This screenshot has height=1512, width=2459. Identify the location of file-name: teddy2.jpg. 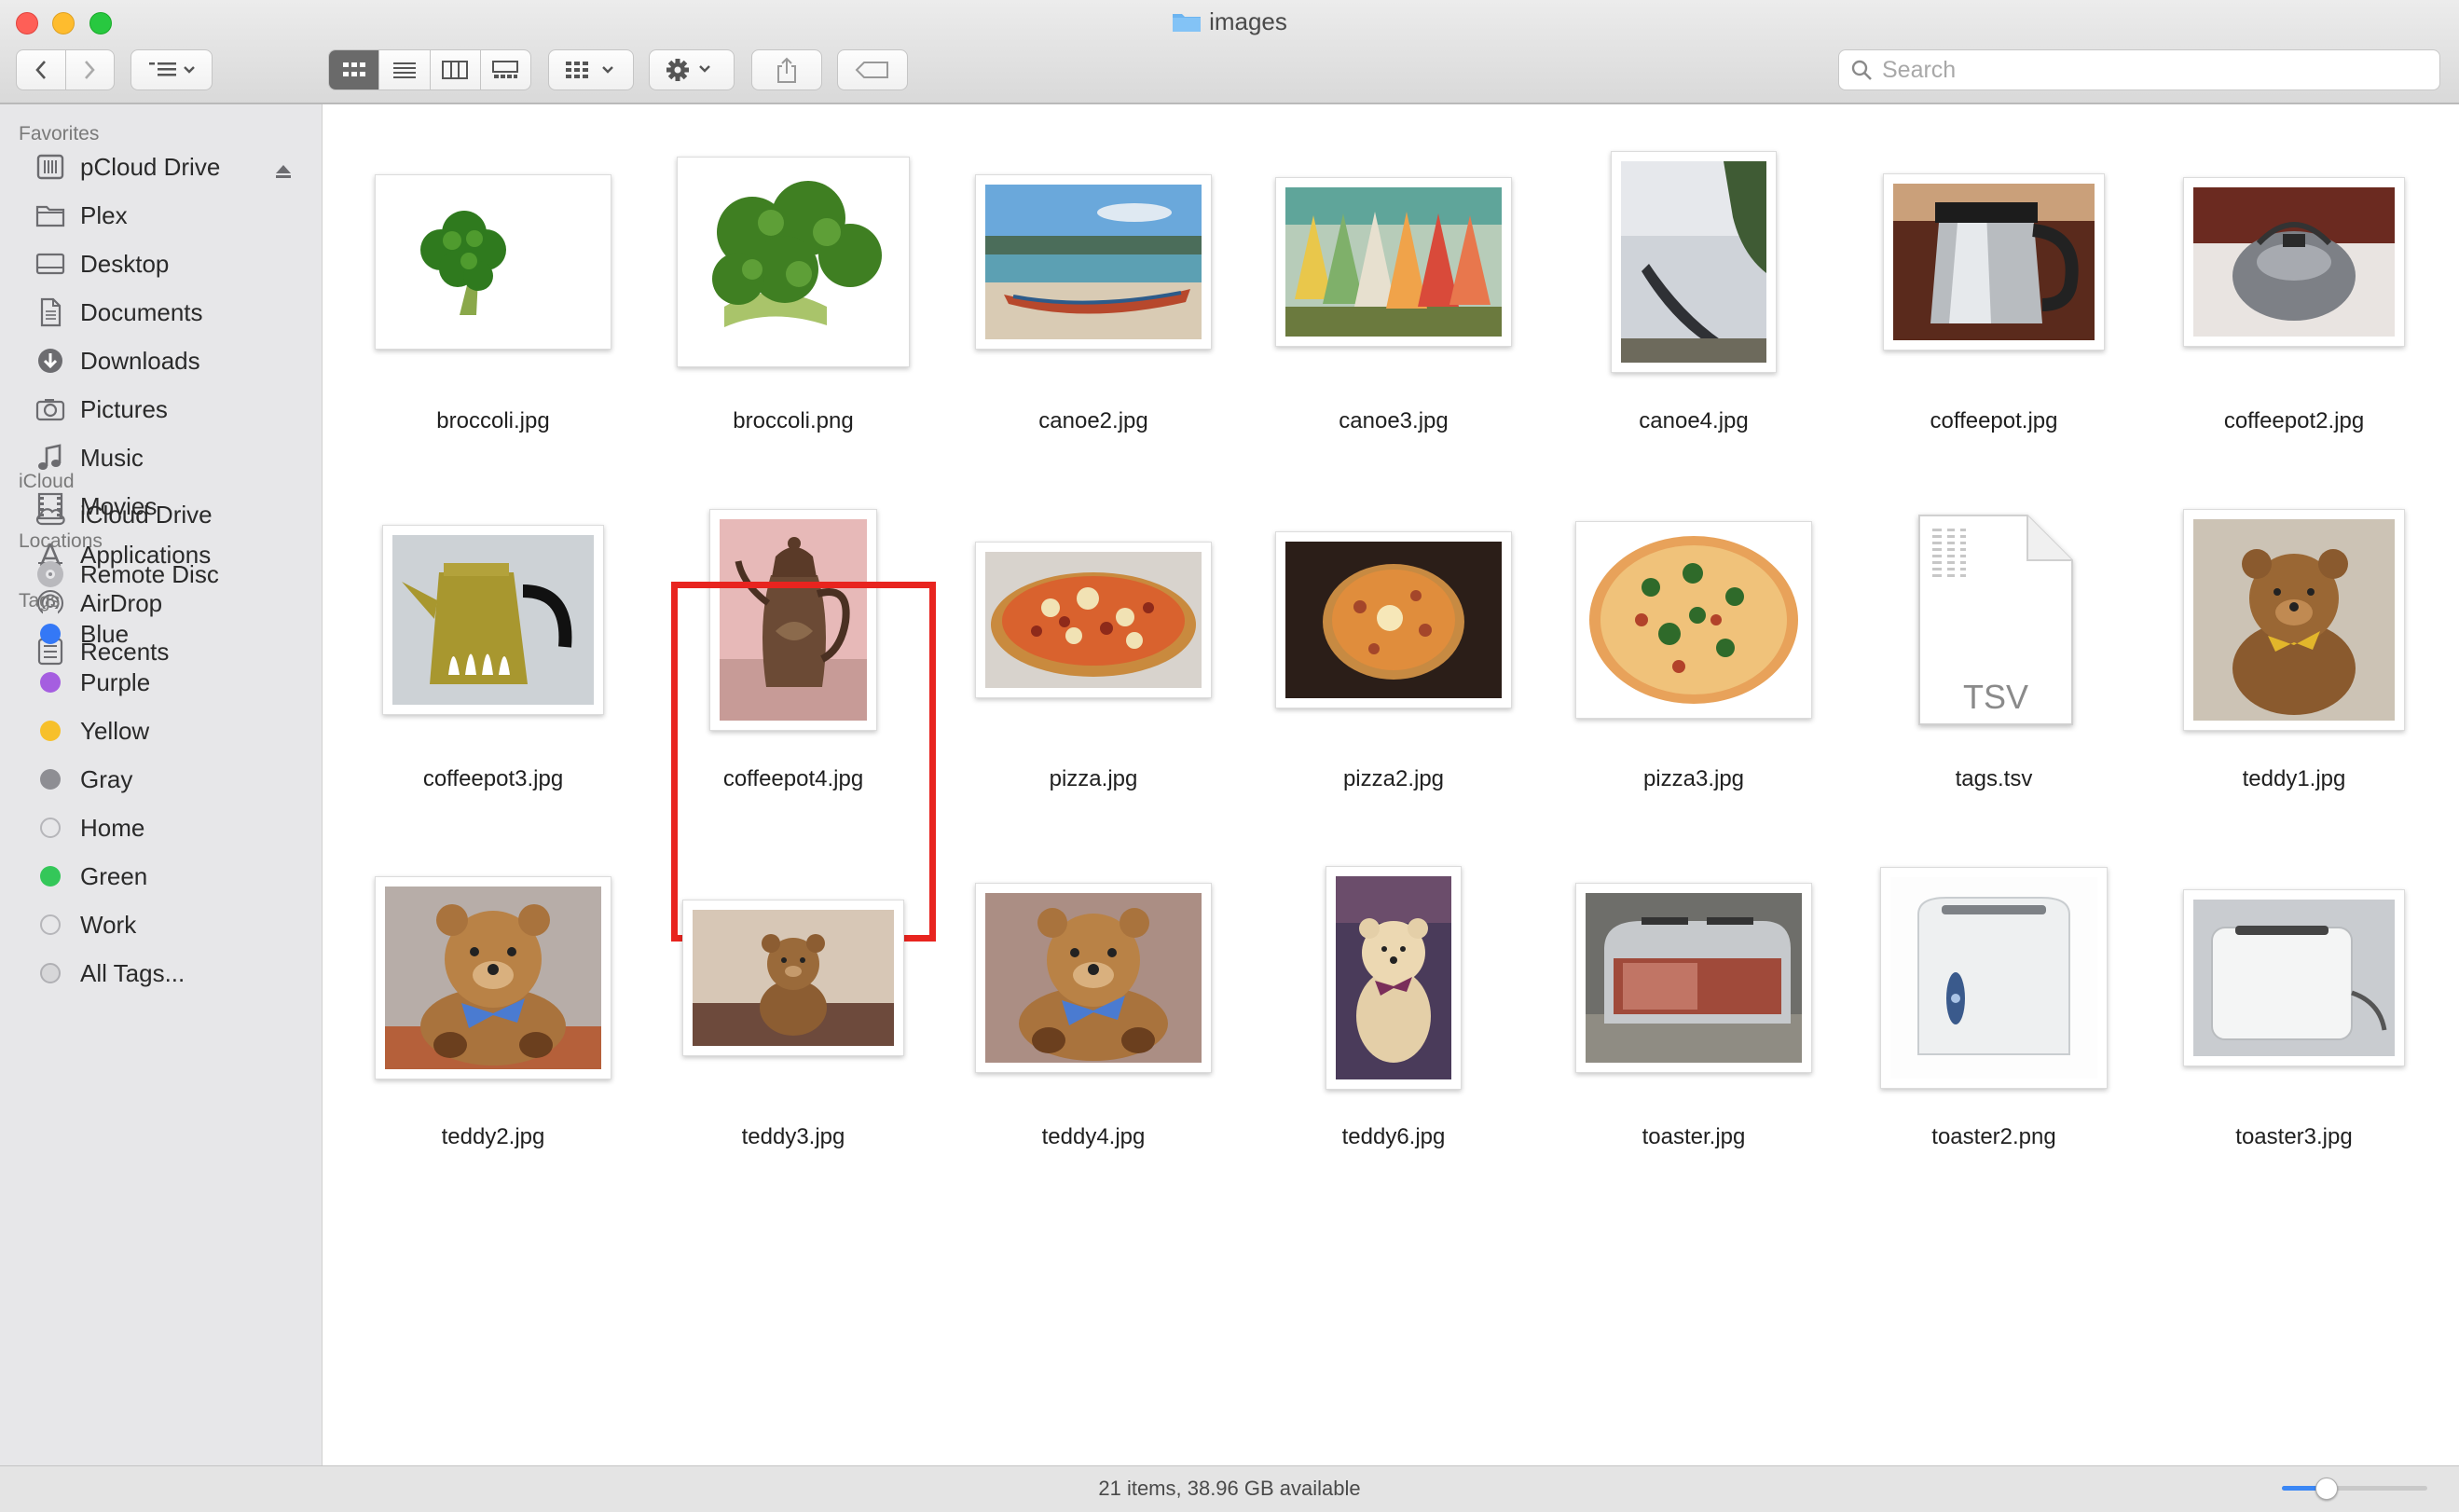
(493, 1137).